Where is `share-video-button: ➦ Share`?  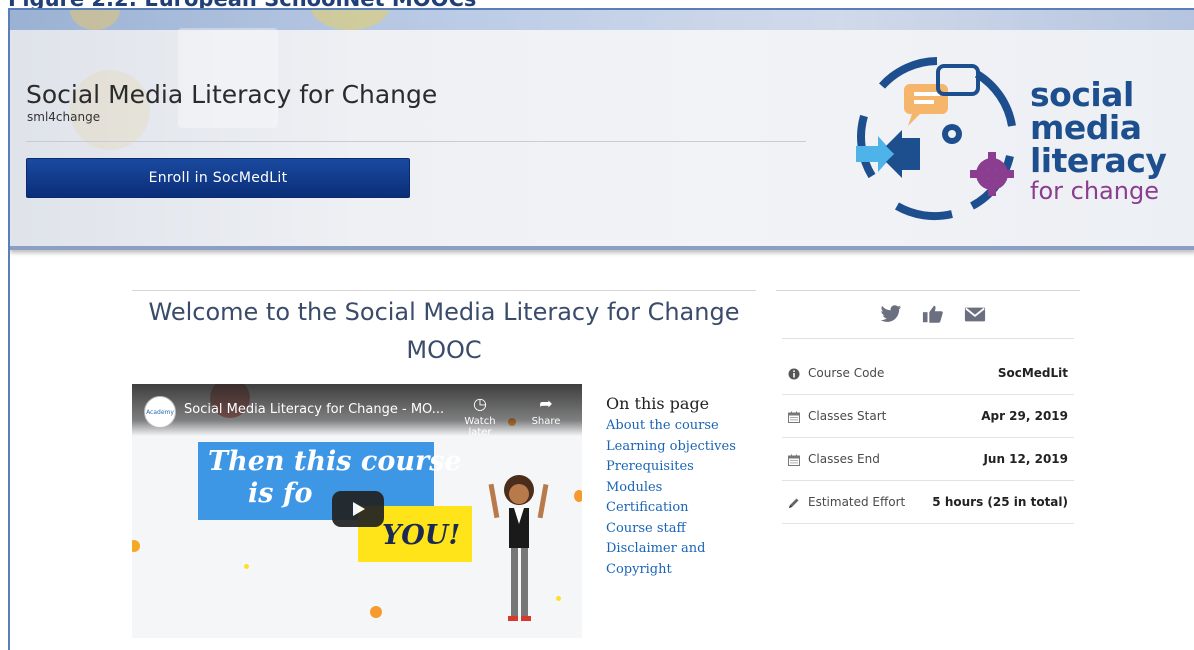
share-video-button: ➦ Share is located at coordinates (546, 410).